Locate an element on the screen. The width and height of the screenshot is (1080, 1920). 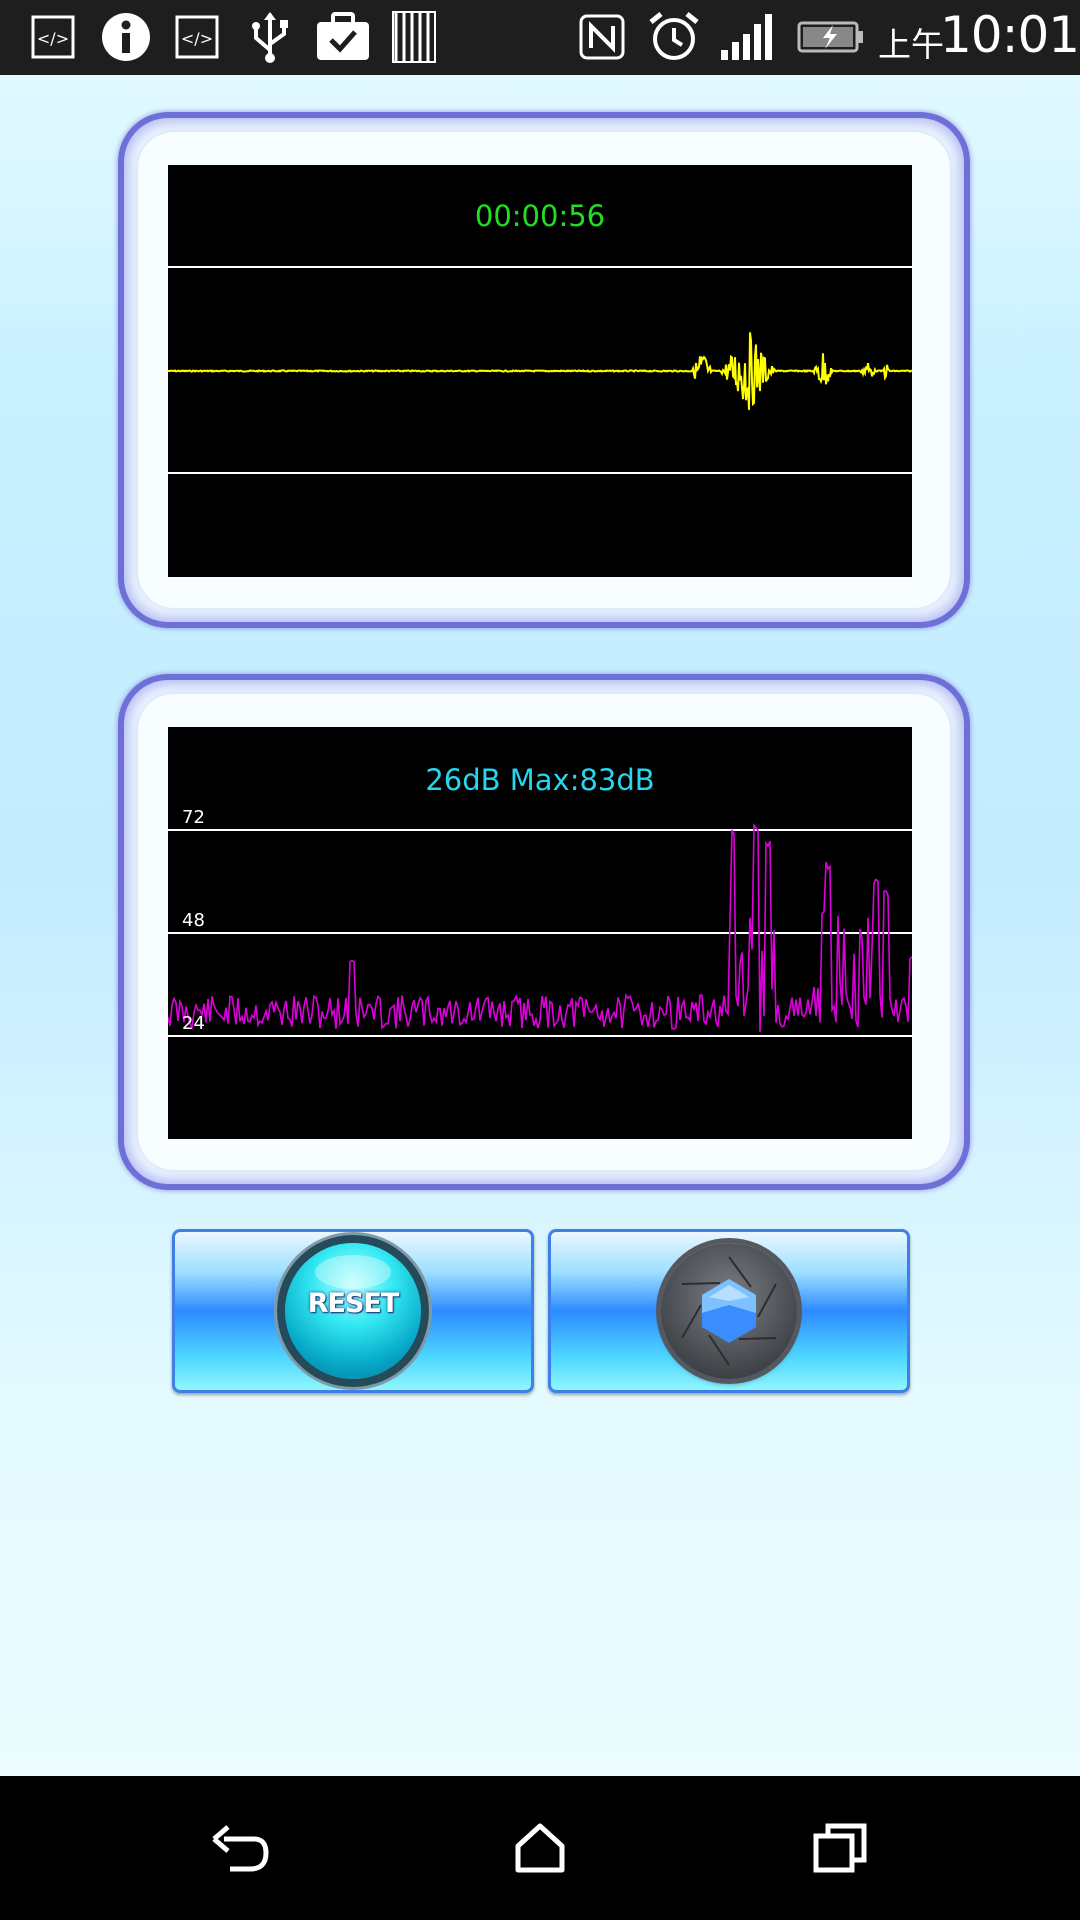
sim-icon is located at coordinates (414, 37).